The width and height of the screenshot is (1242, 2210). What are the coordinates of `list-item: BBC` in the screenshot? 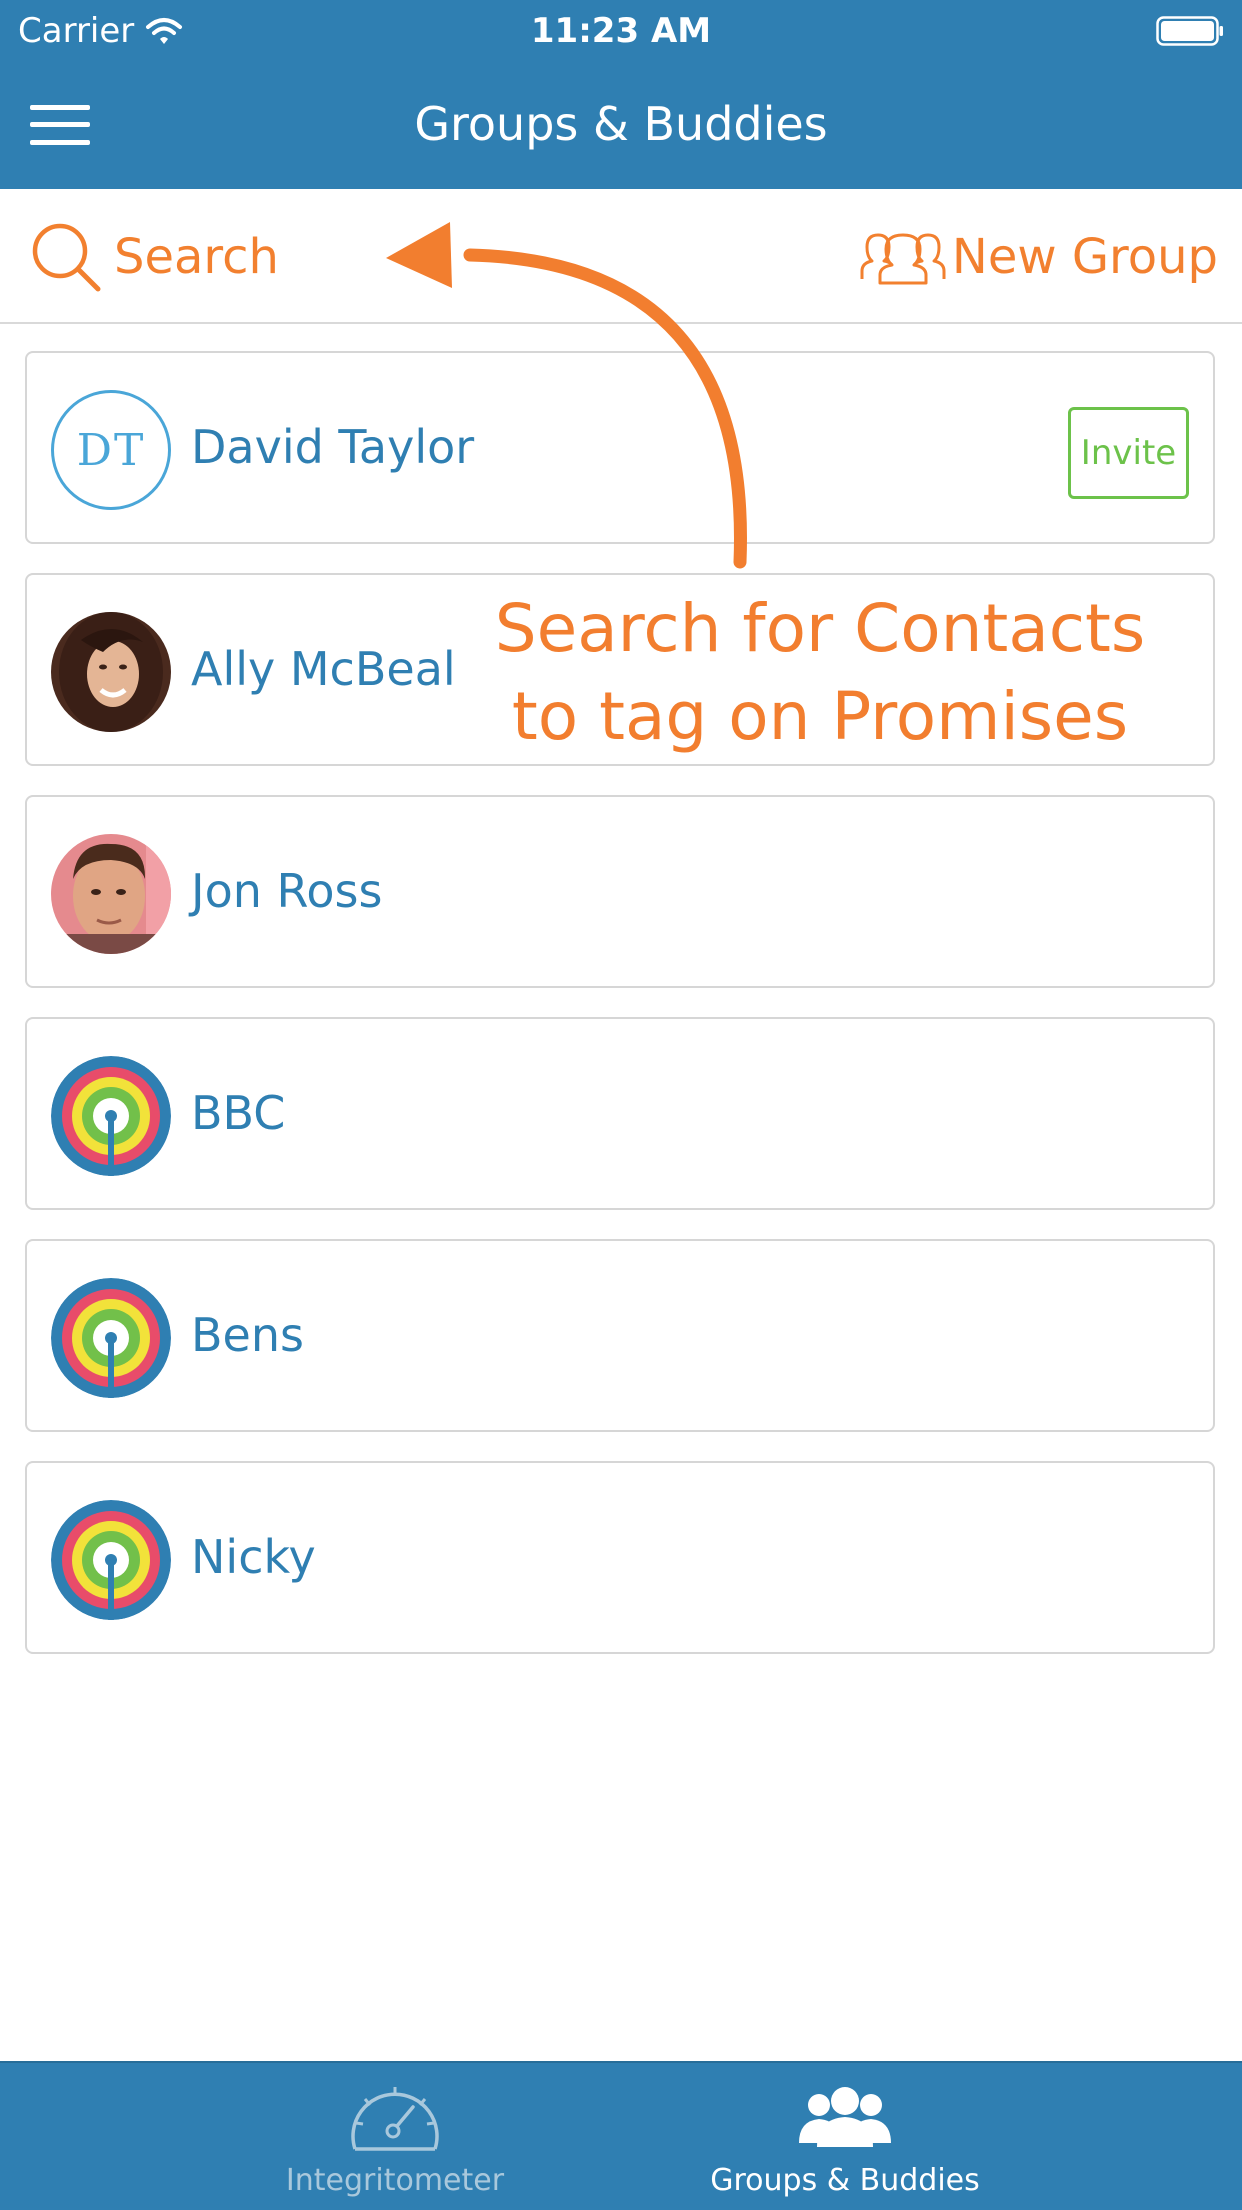 It's located at (620, 1113).